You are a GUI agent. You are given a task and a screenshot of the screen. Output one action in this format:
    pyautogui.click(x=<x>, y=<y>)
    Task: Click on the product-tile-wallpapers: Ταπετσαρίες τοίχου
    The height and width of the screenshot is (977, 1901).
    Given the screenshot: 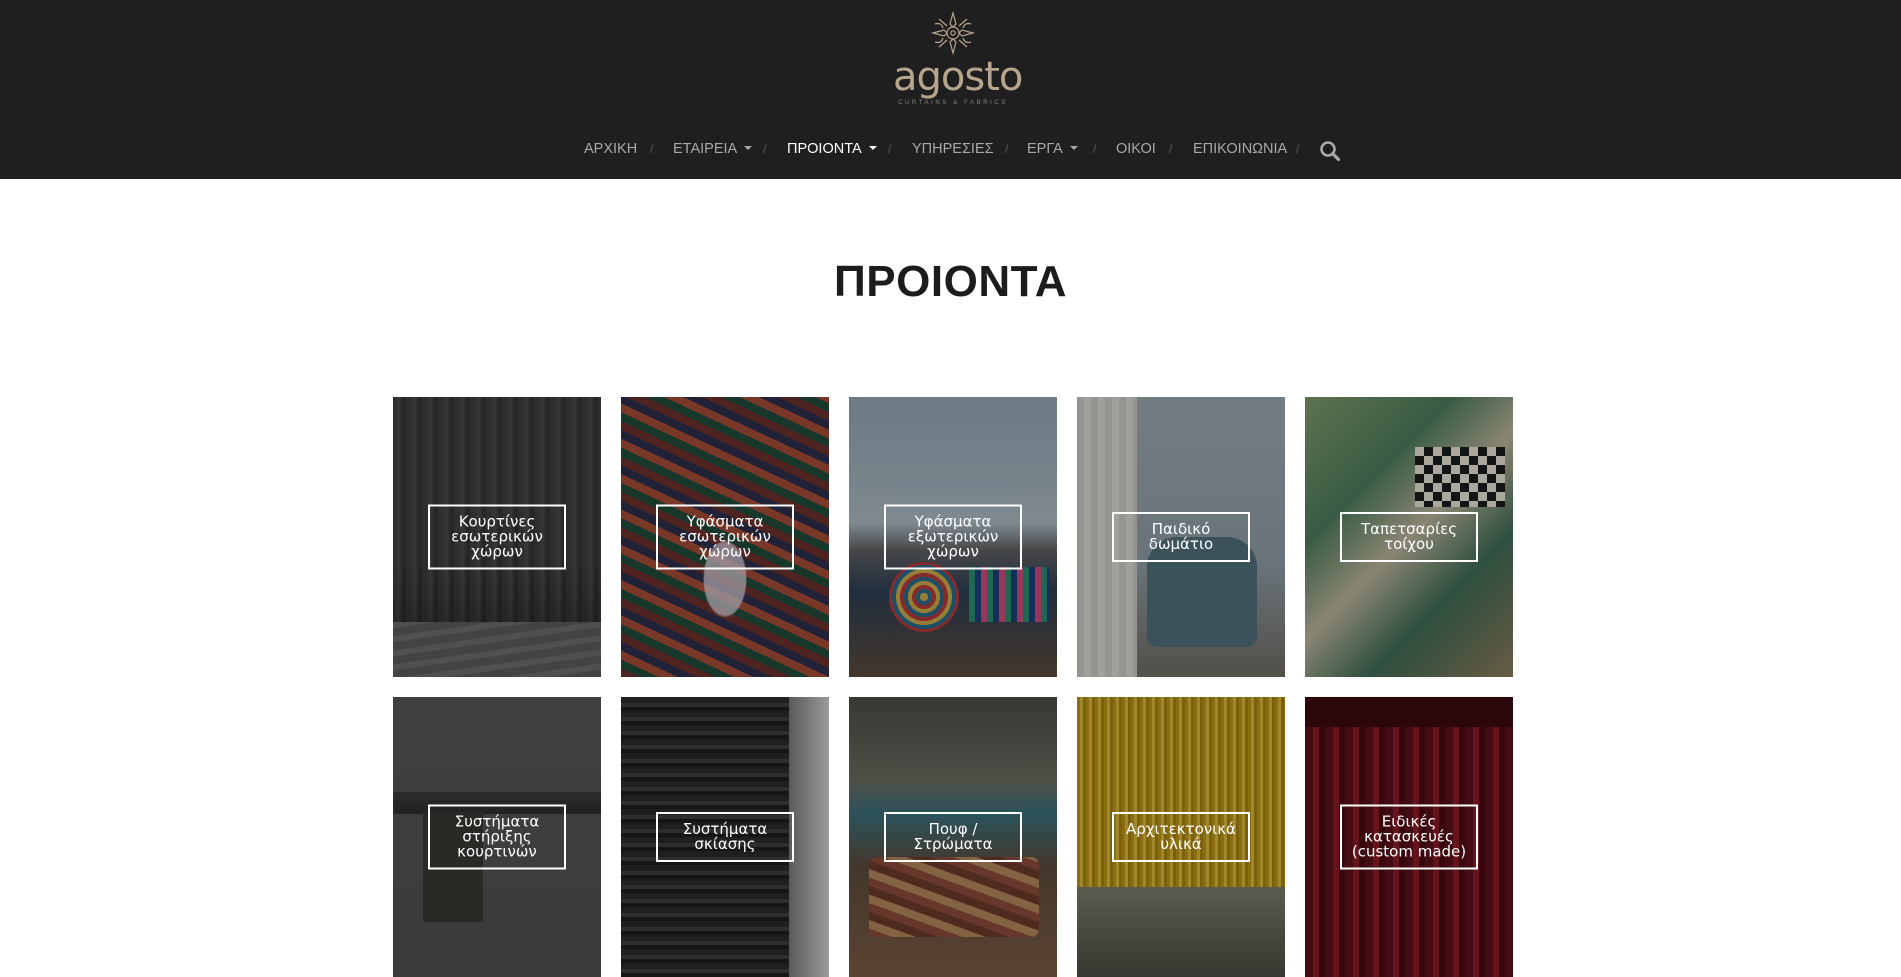 What is the action you would take?
    pyautogui.click(x=1409, y=537)
    